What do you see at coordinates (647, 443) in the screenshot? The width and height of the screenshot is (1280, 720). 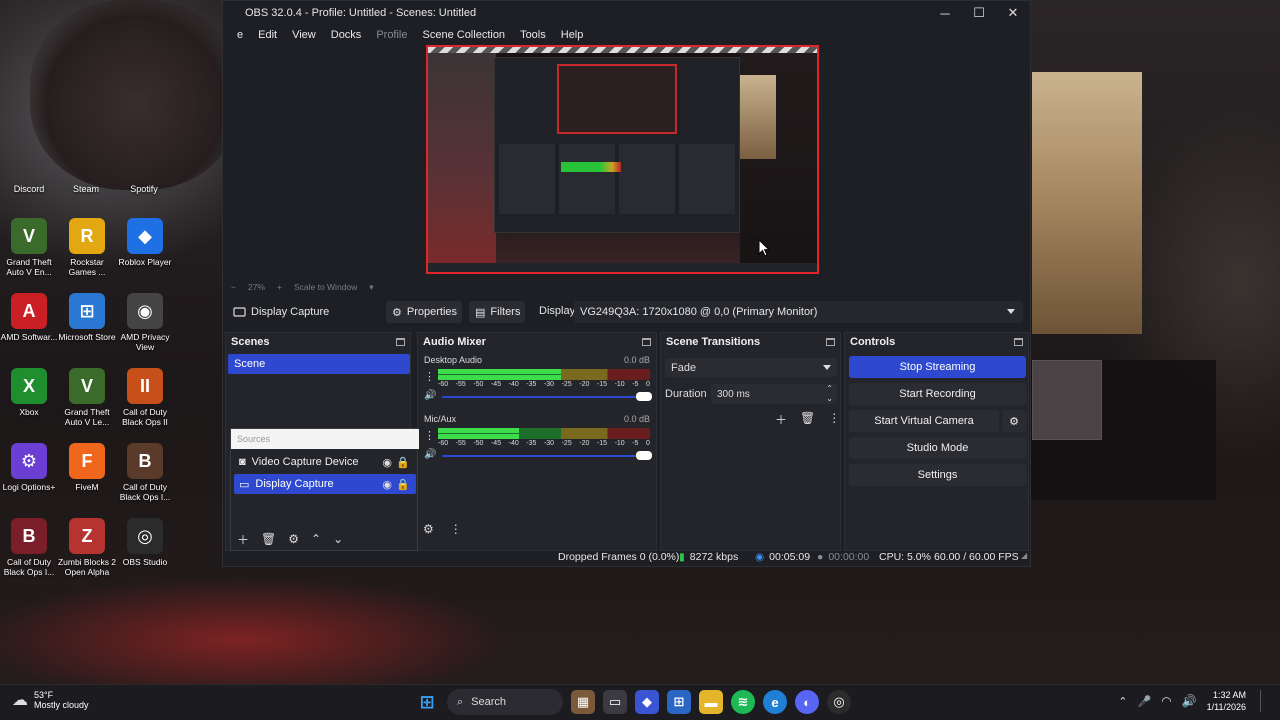 I see `meter-tick: 0` at bounding box center [647, 443].